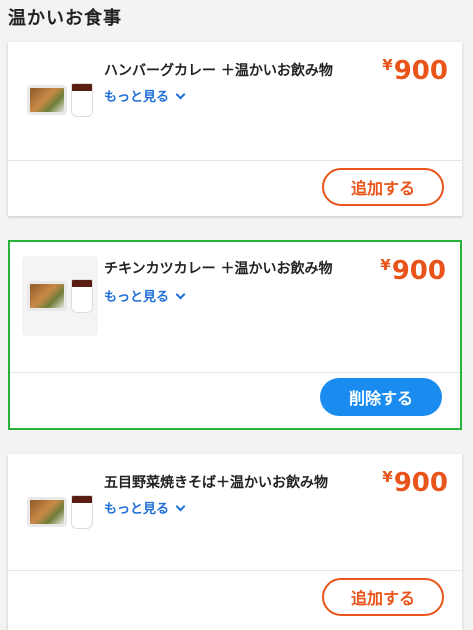  Describe the element at coordinates (216, 483) in the screenshot. I see `item-name: 五目野菜焼きそば＋温かいお飲み物` at that location.